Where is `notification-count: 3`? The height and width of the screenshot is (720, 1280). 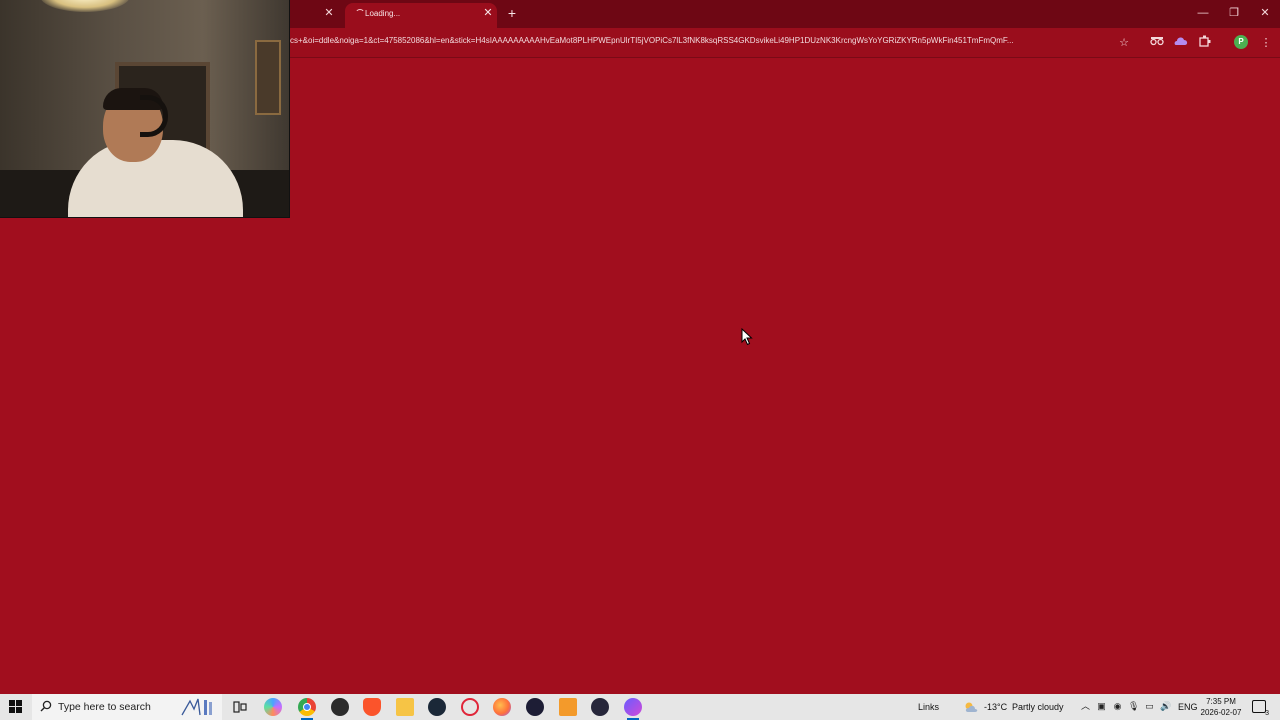 notification-count: 3 is located at coordinates (1267, 713).